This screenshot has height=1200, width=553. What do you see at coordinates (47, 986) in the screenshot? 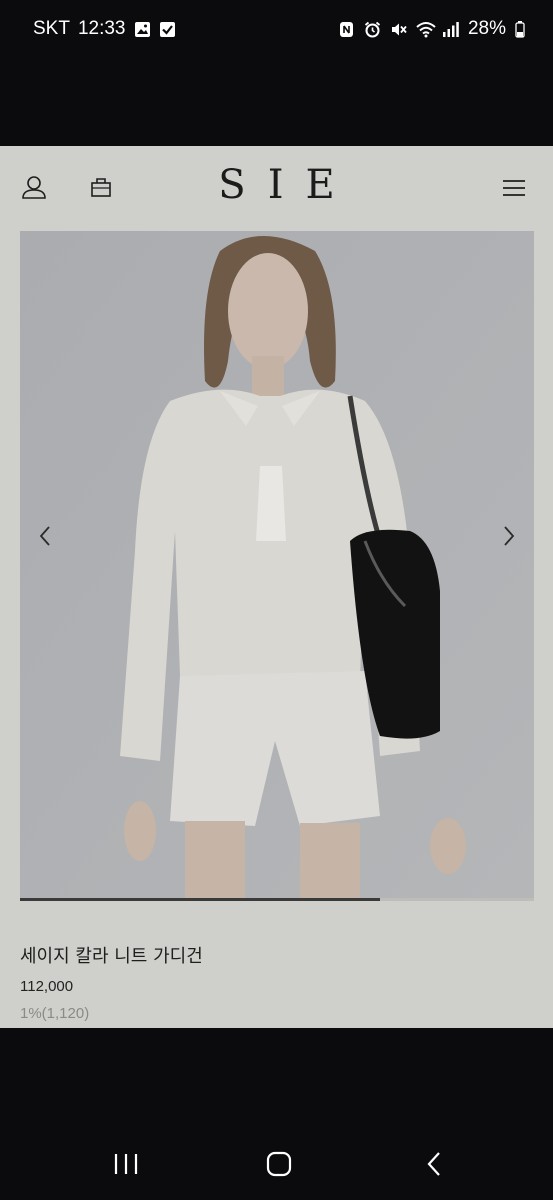
I see `product-price: 112,000` at bounding box center [47, 986].